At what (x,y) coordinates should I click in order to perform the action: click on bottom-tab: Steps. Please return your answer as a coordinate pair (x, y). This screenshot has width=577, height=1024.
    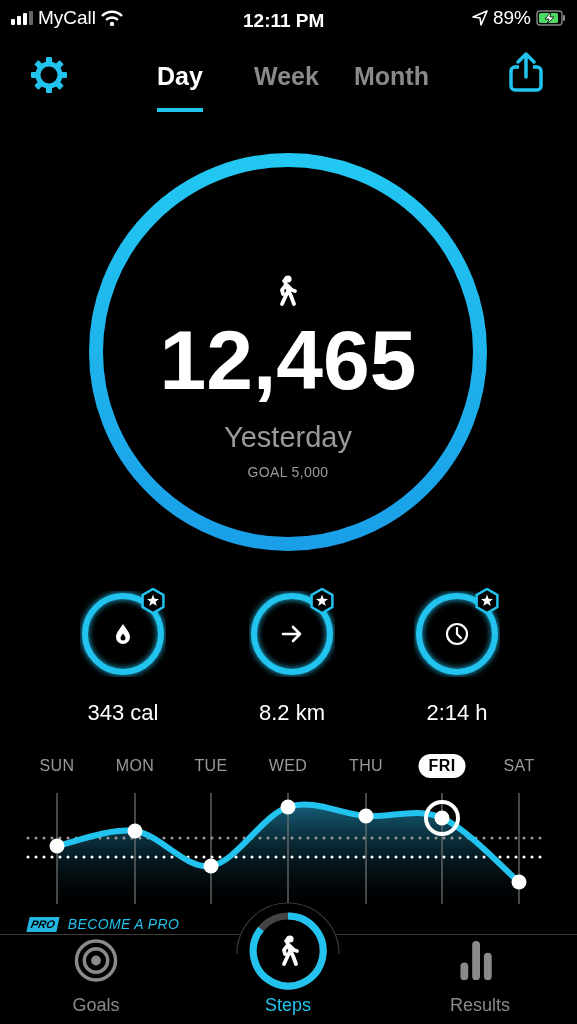
    Looking at the image, I should click on (288, 967).